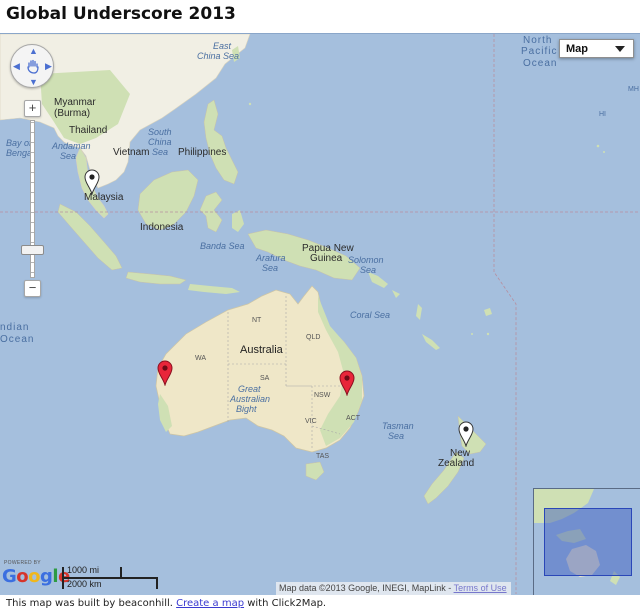  What do you see at coordinates (368, 270) in the screenshot?
I see `label-solomon-sea-2: Sea` at bounding box center [368, 270].